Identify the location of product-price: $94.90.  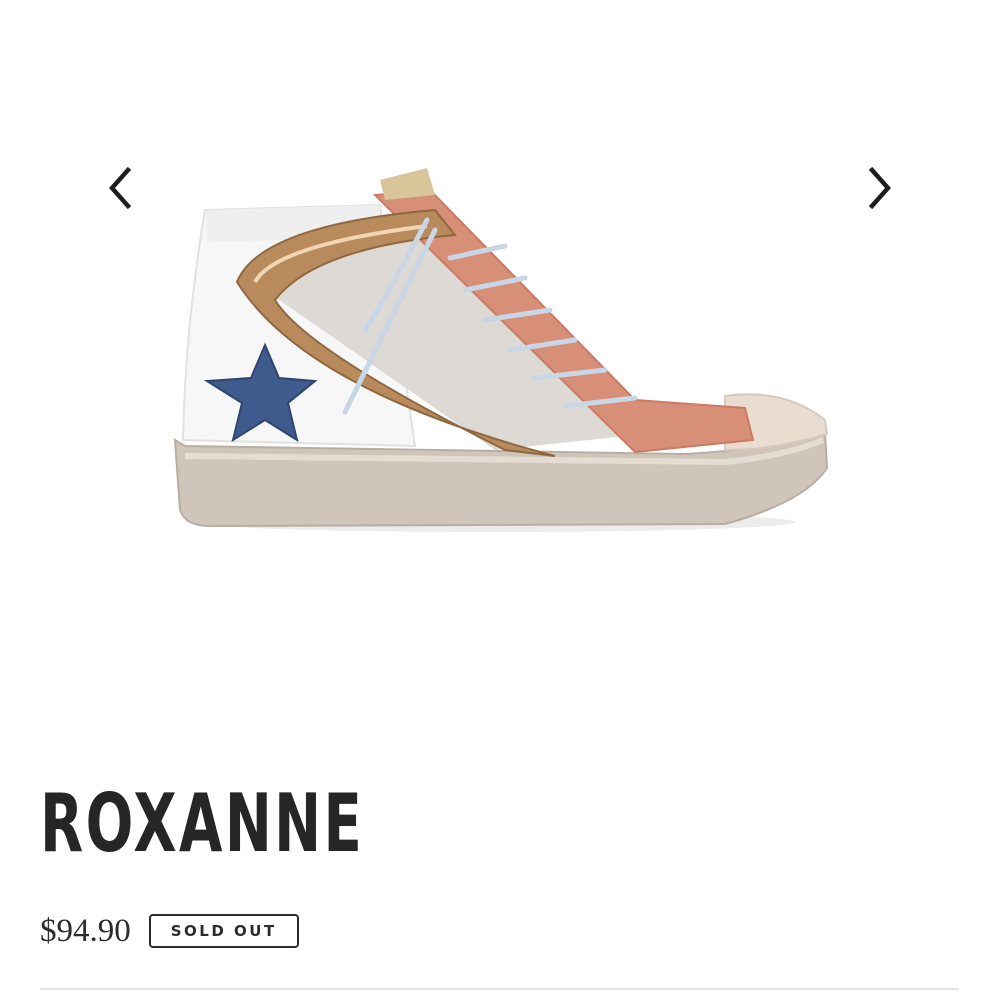
(85, 931).